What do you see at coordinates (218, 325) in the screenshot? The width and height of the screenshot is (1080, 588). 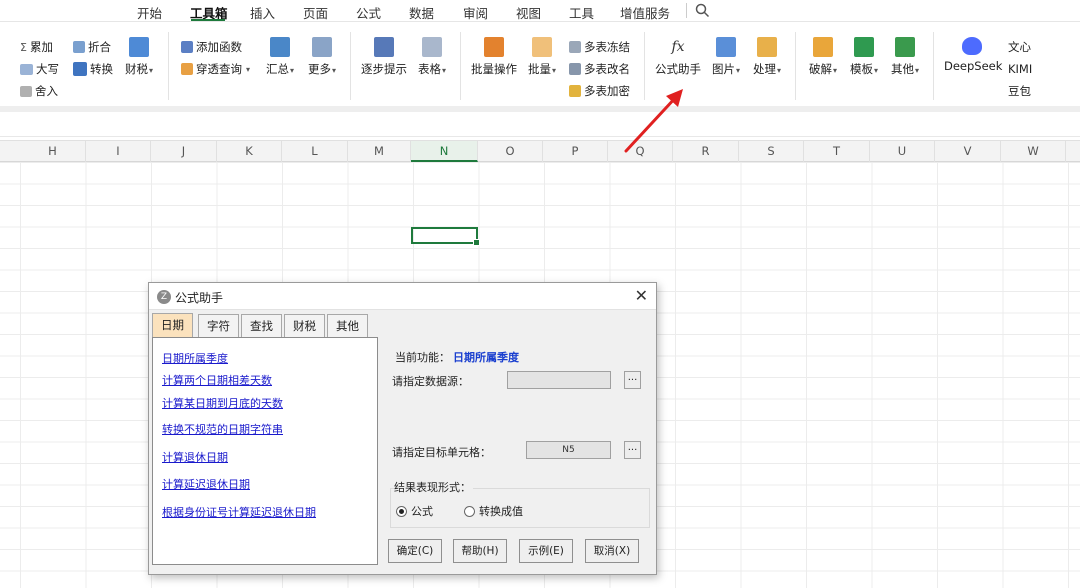 I see `tab-string: 字符` at bounding box center [218, 325].